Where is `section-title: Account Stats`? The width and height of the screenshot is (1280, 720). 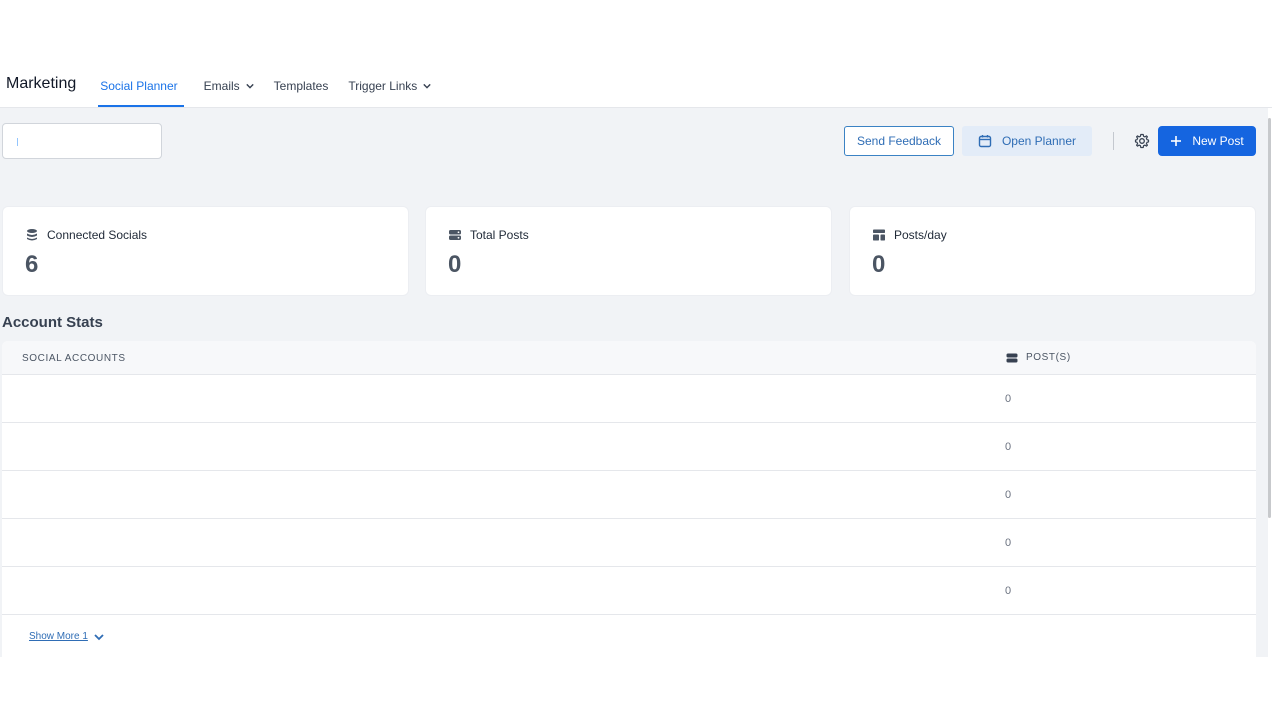 section-title: Account Stats is located at coordinates (52, 322).